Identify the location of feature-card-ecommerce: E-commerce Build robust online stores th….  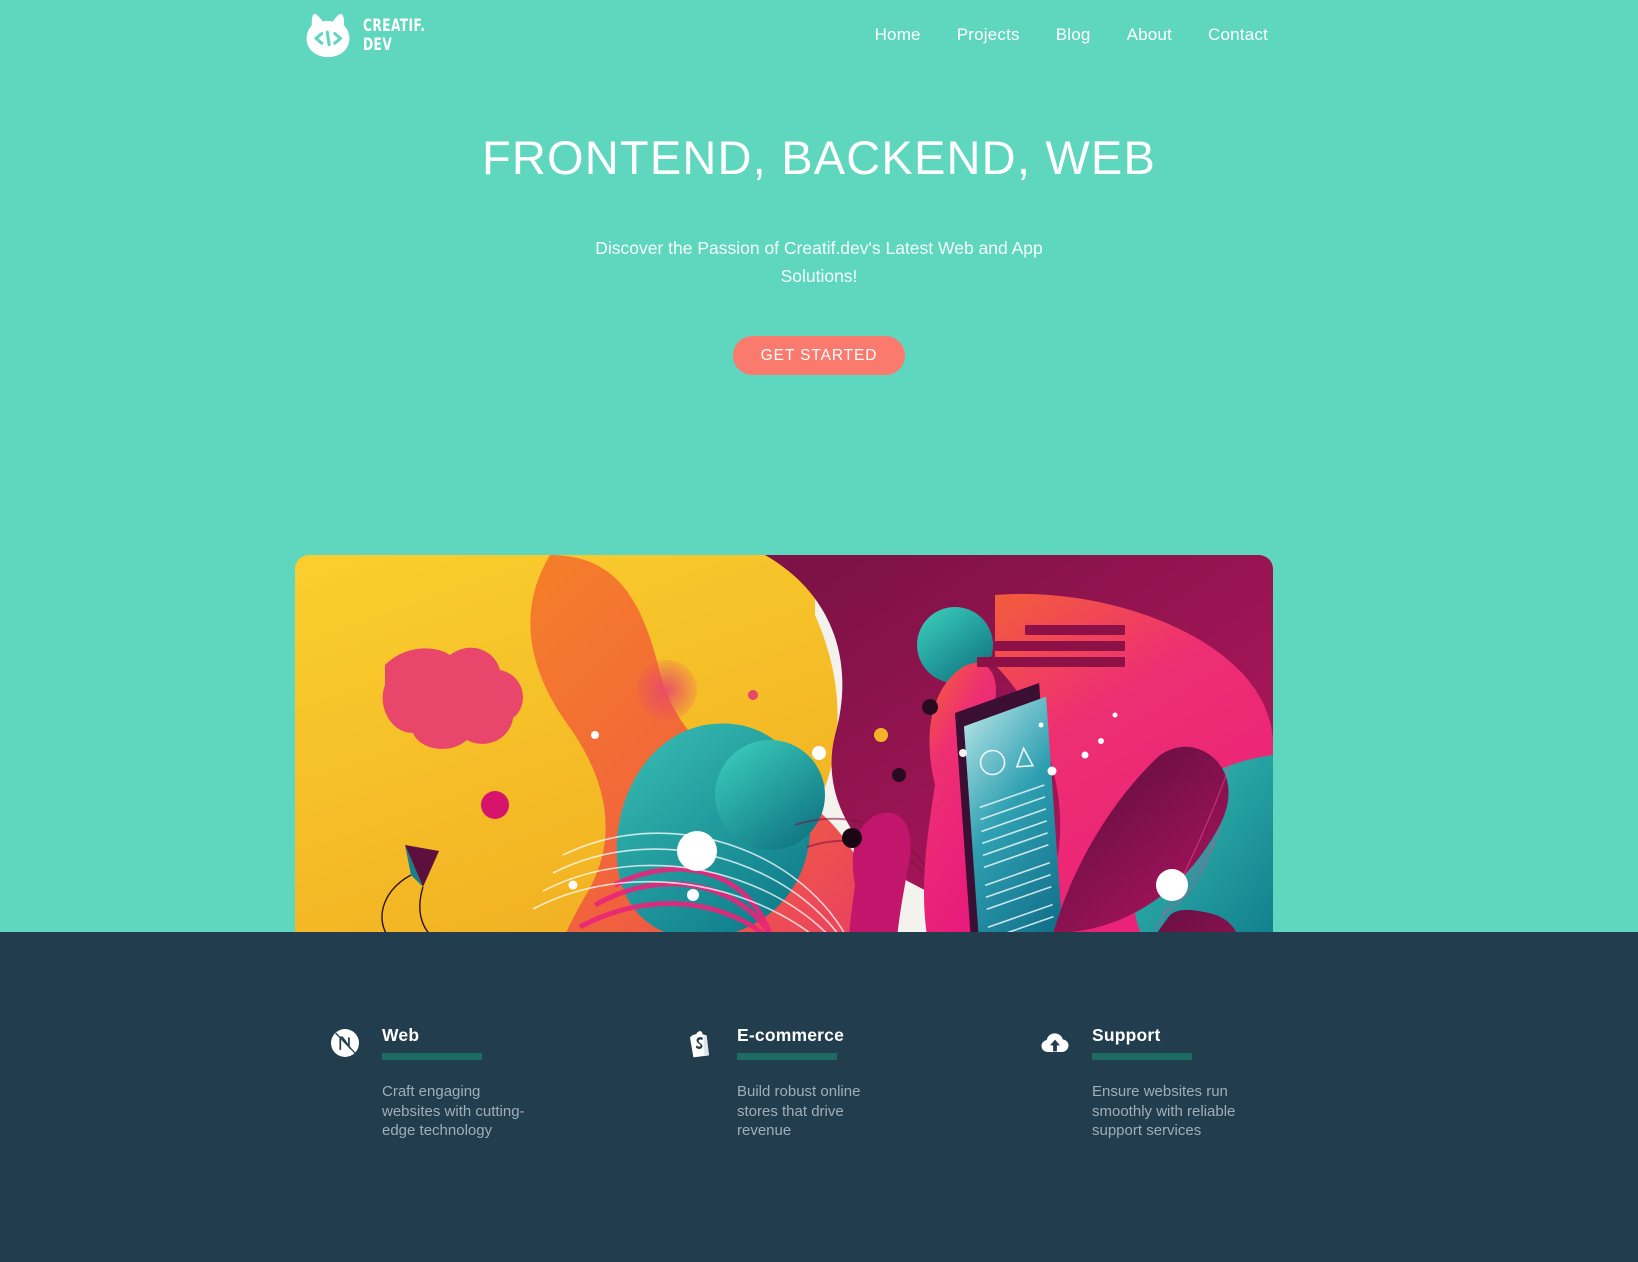
(860, 1082).